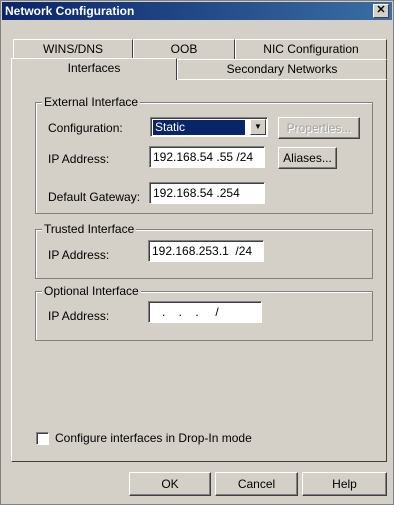  What do you see at coordinates (94, 69) in the screenshot?
I see `tab-interfaces: Interfaces` at bounding box center [94, 69].